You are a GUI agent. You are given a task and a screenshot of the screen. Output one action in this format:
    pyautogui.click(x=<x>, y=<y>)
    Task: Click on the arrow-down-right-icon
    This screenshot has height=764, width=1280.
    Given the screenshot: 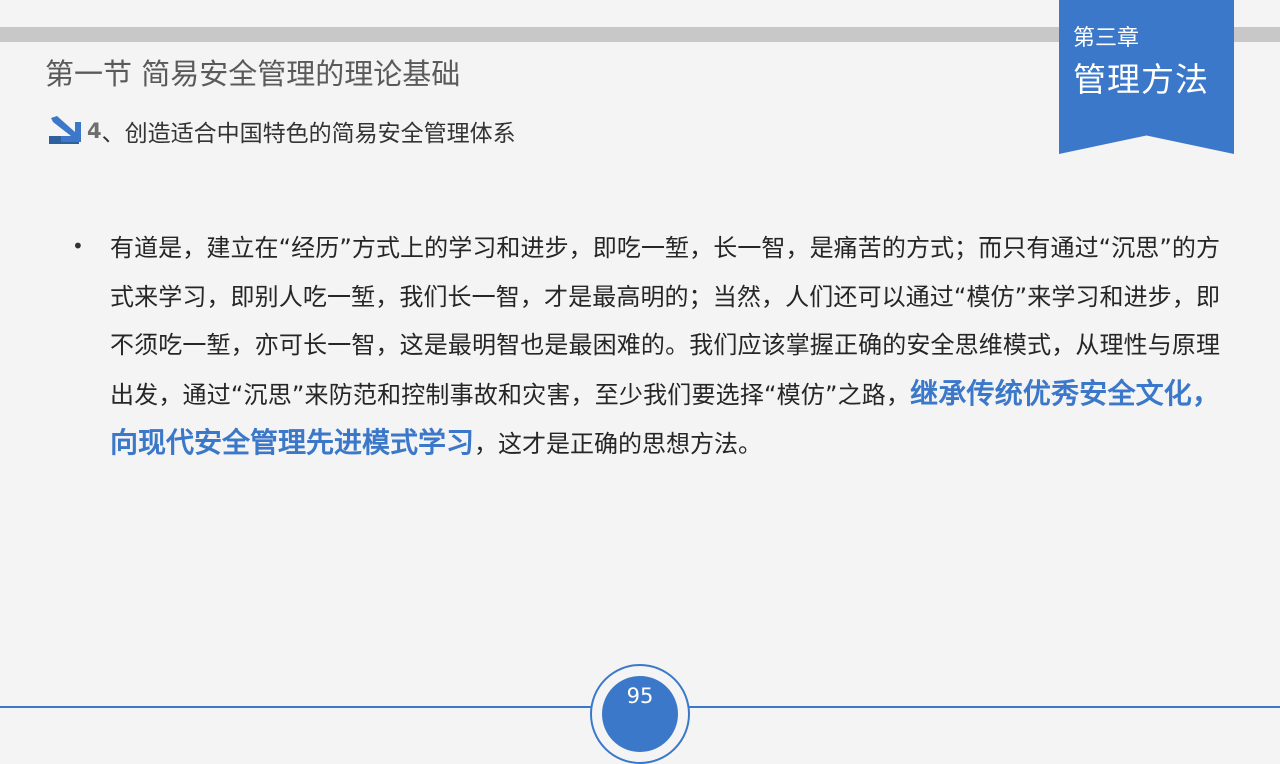 What is the action you would take?
    pyautogui.click(x=65, y=130)
    